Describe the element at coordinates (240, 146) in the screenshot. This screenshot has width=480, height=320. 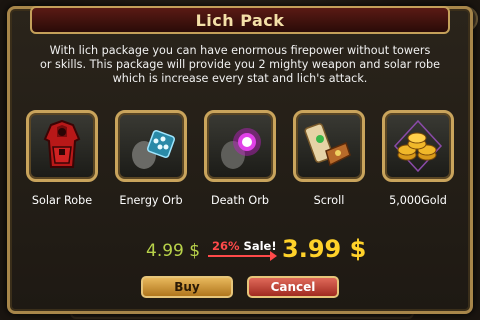
I see `death-orb-icon` at that location.